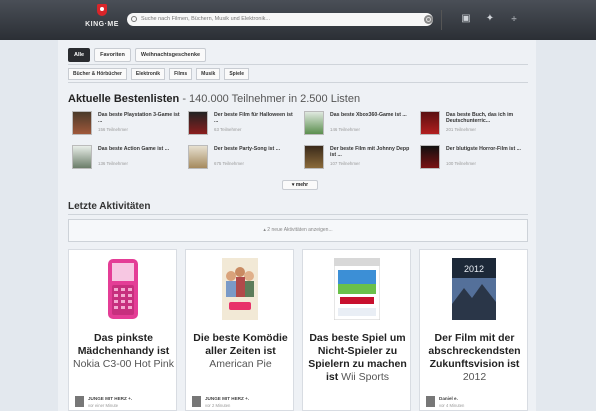 Image resolution: width=596 pixels, height=411 pixels. I want to click on user-icon: ▣, so click(466, 19).